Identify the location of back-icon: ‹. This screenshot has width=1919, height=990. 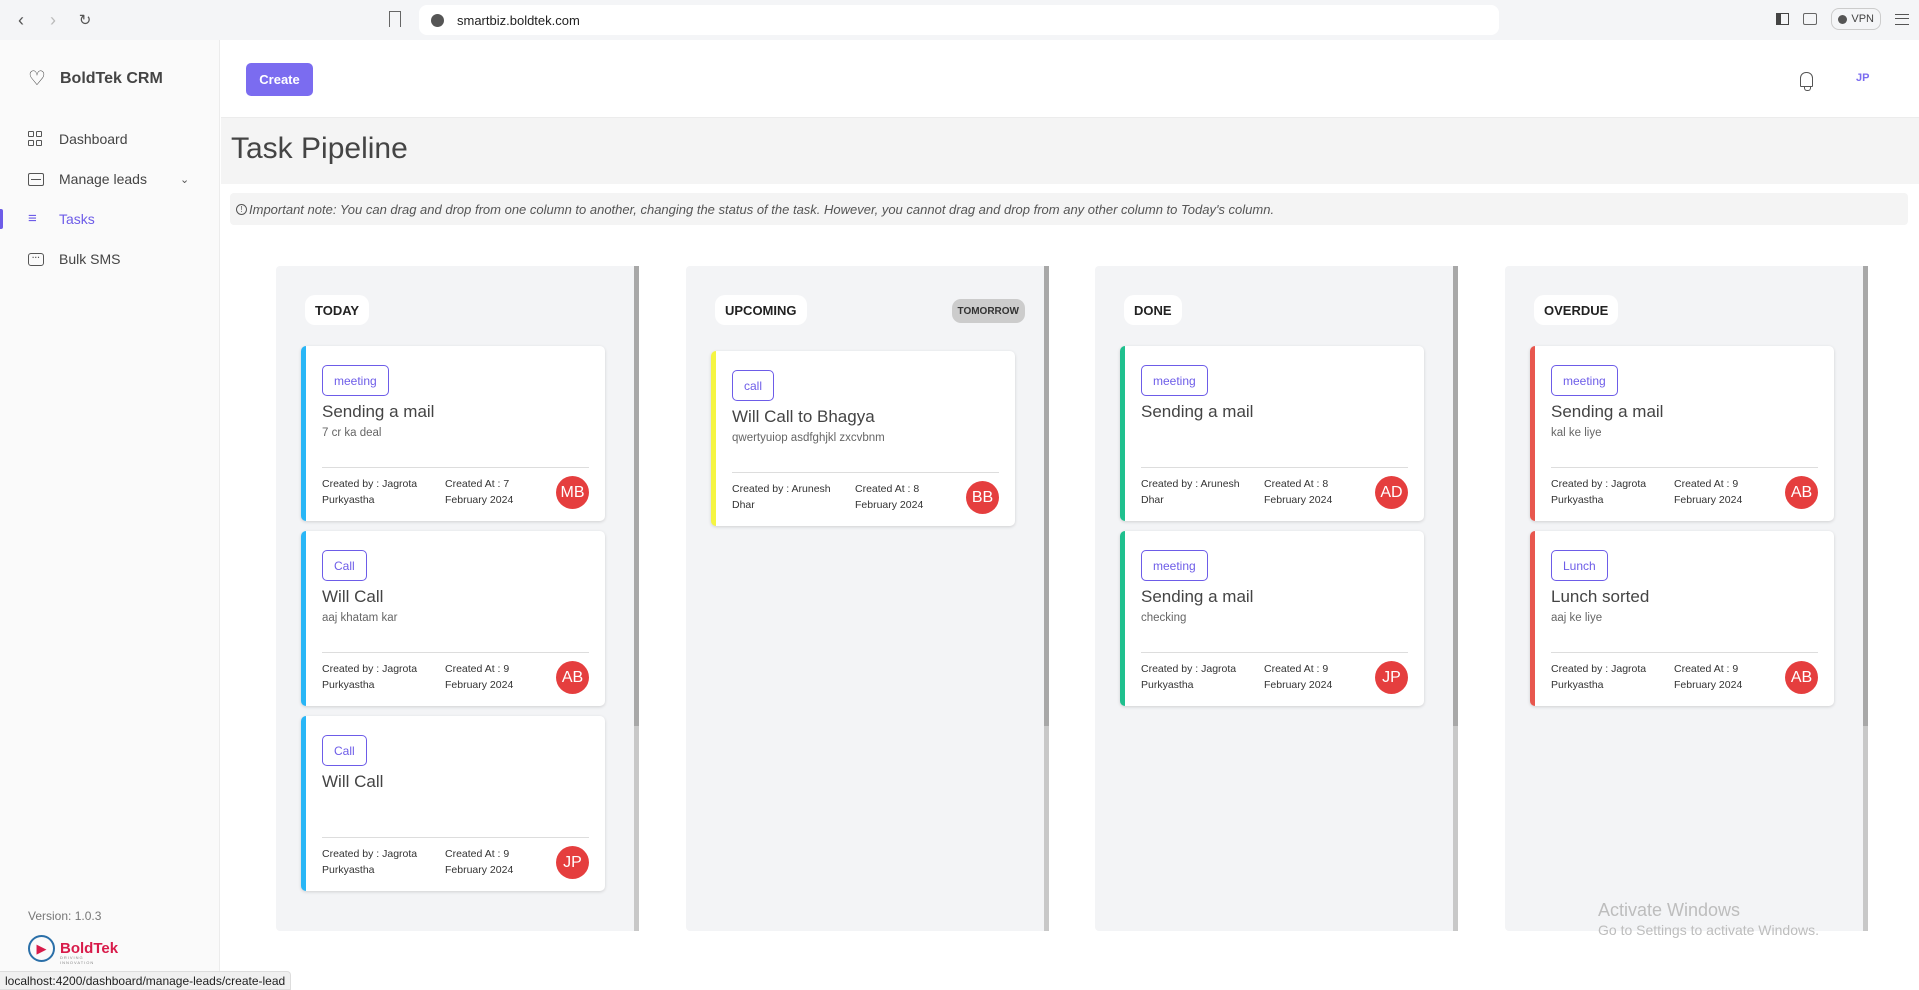
(21, 20).